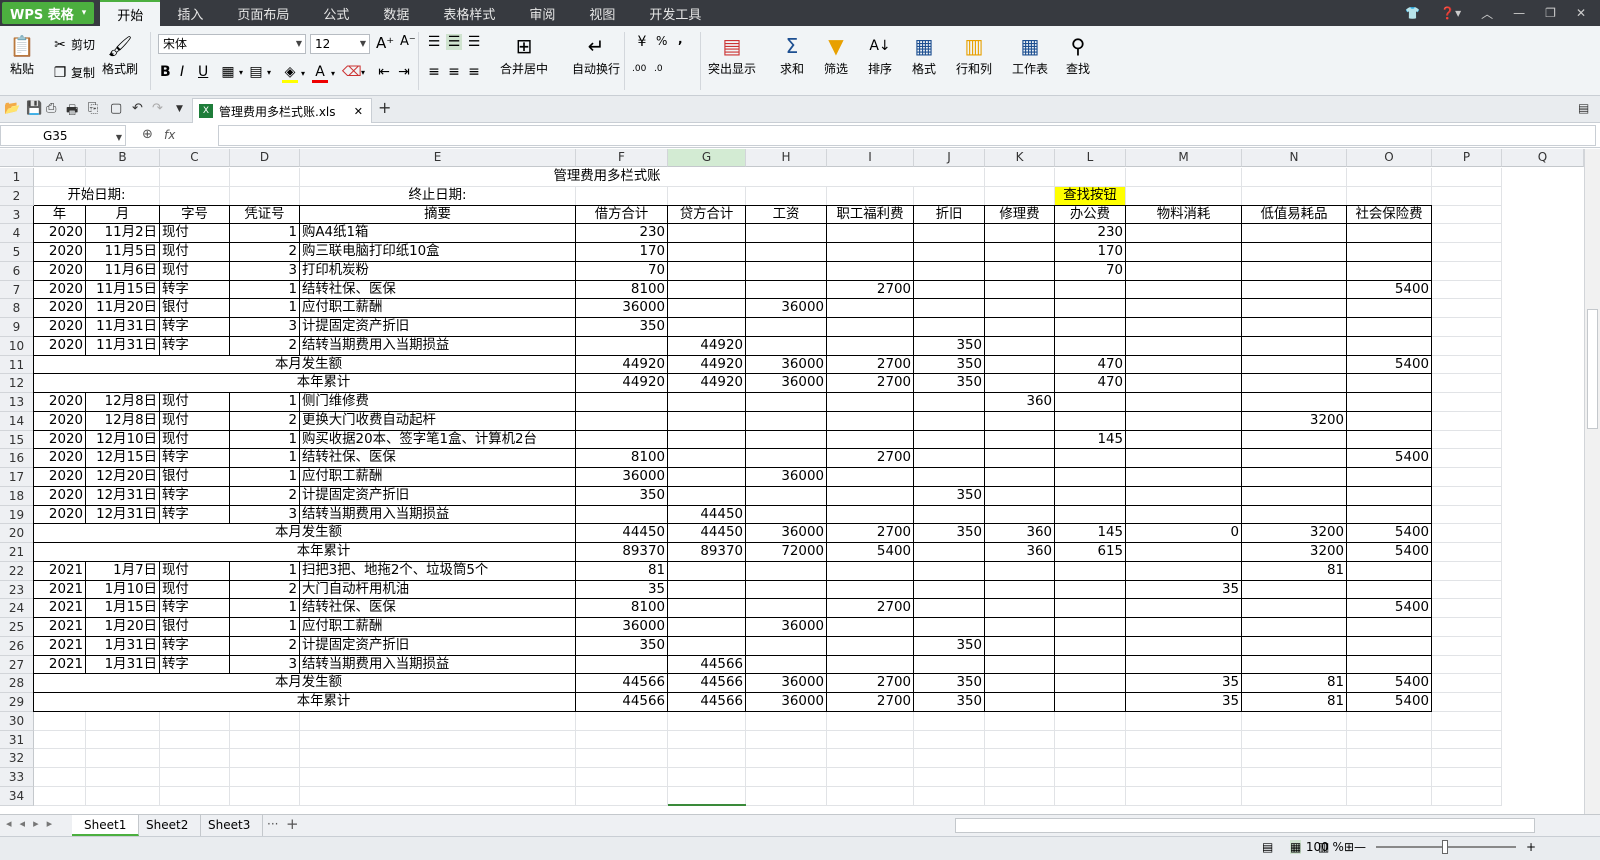  Describe the element at coordinates (622, 533) in the screenshot. I see `summary-value: 44450` at that location.